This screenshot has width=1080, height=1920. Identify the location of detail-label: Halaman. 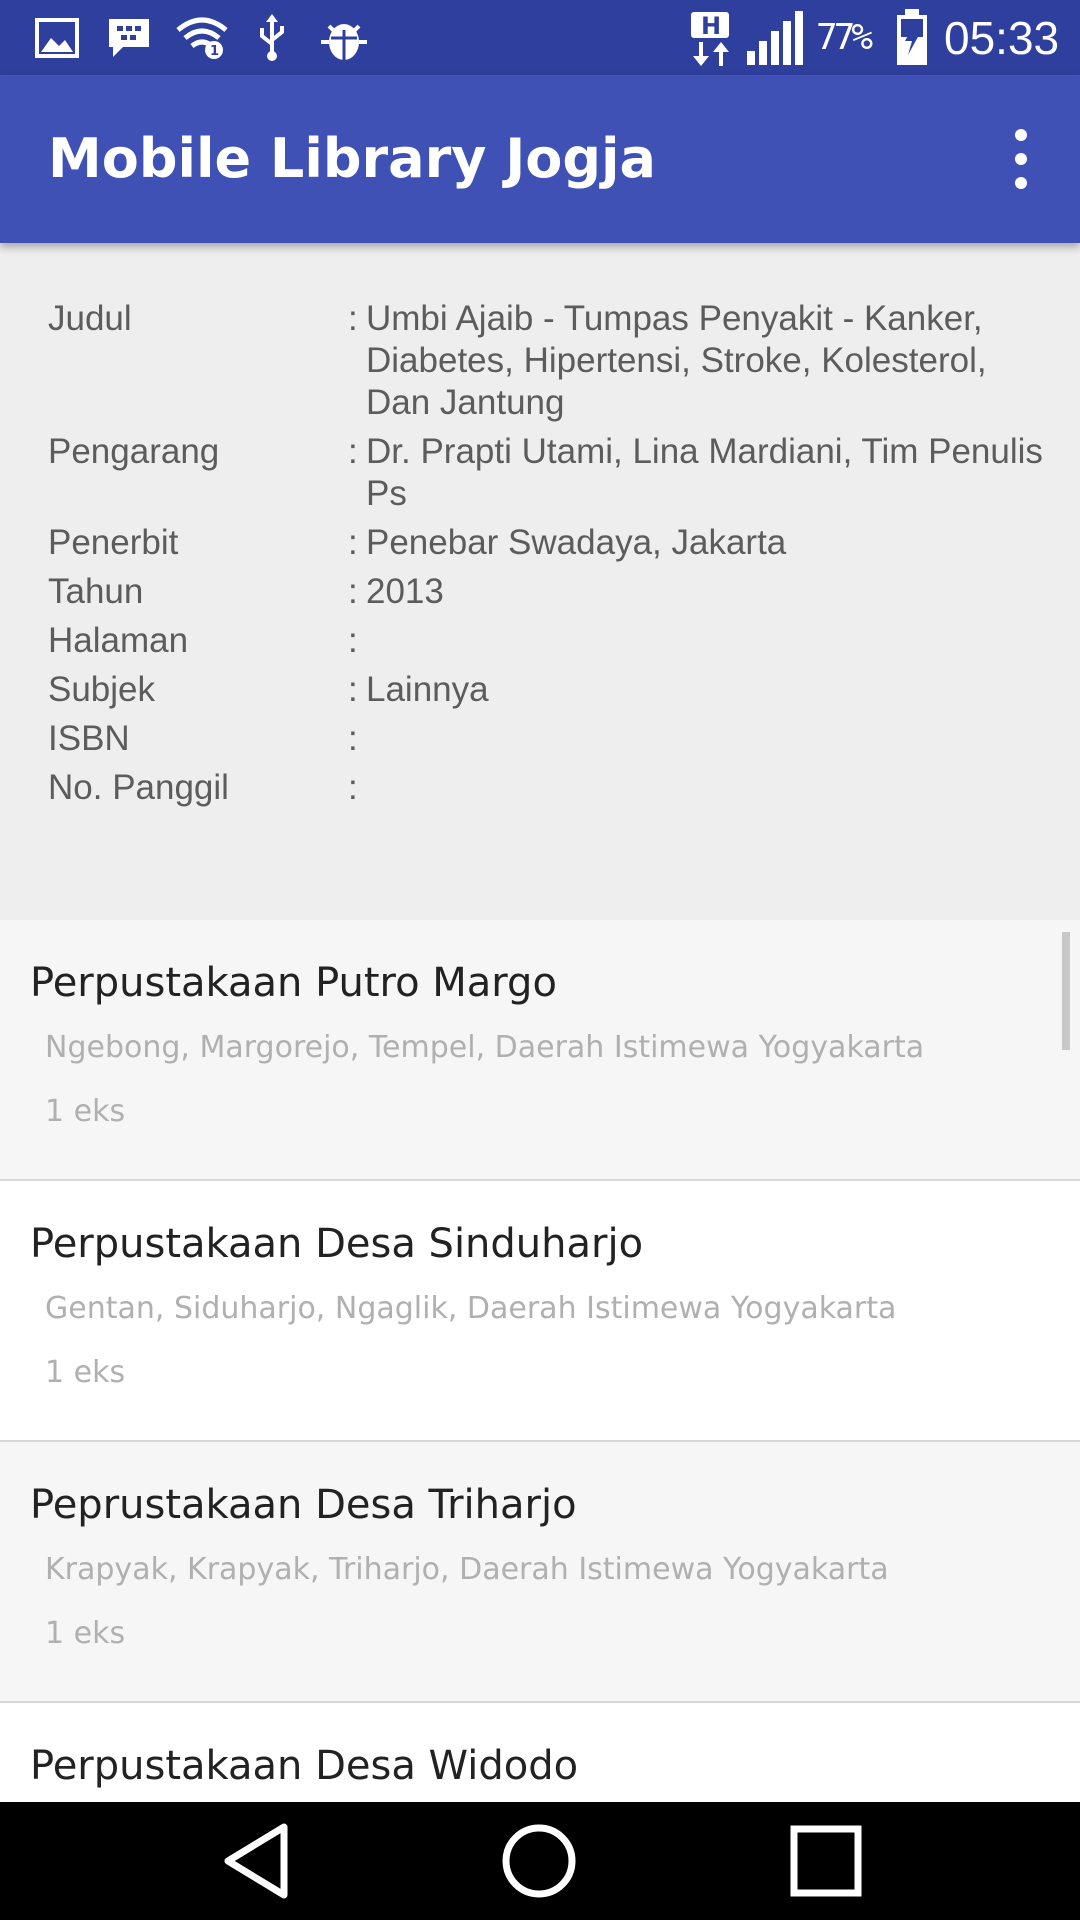
(118, 640).